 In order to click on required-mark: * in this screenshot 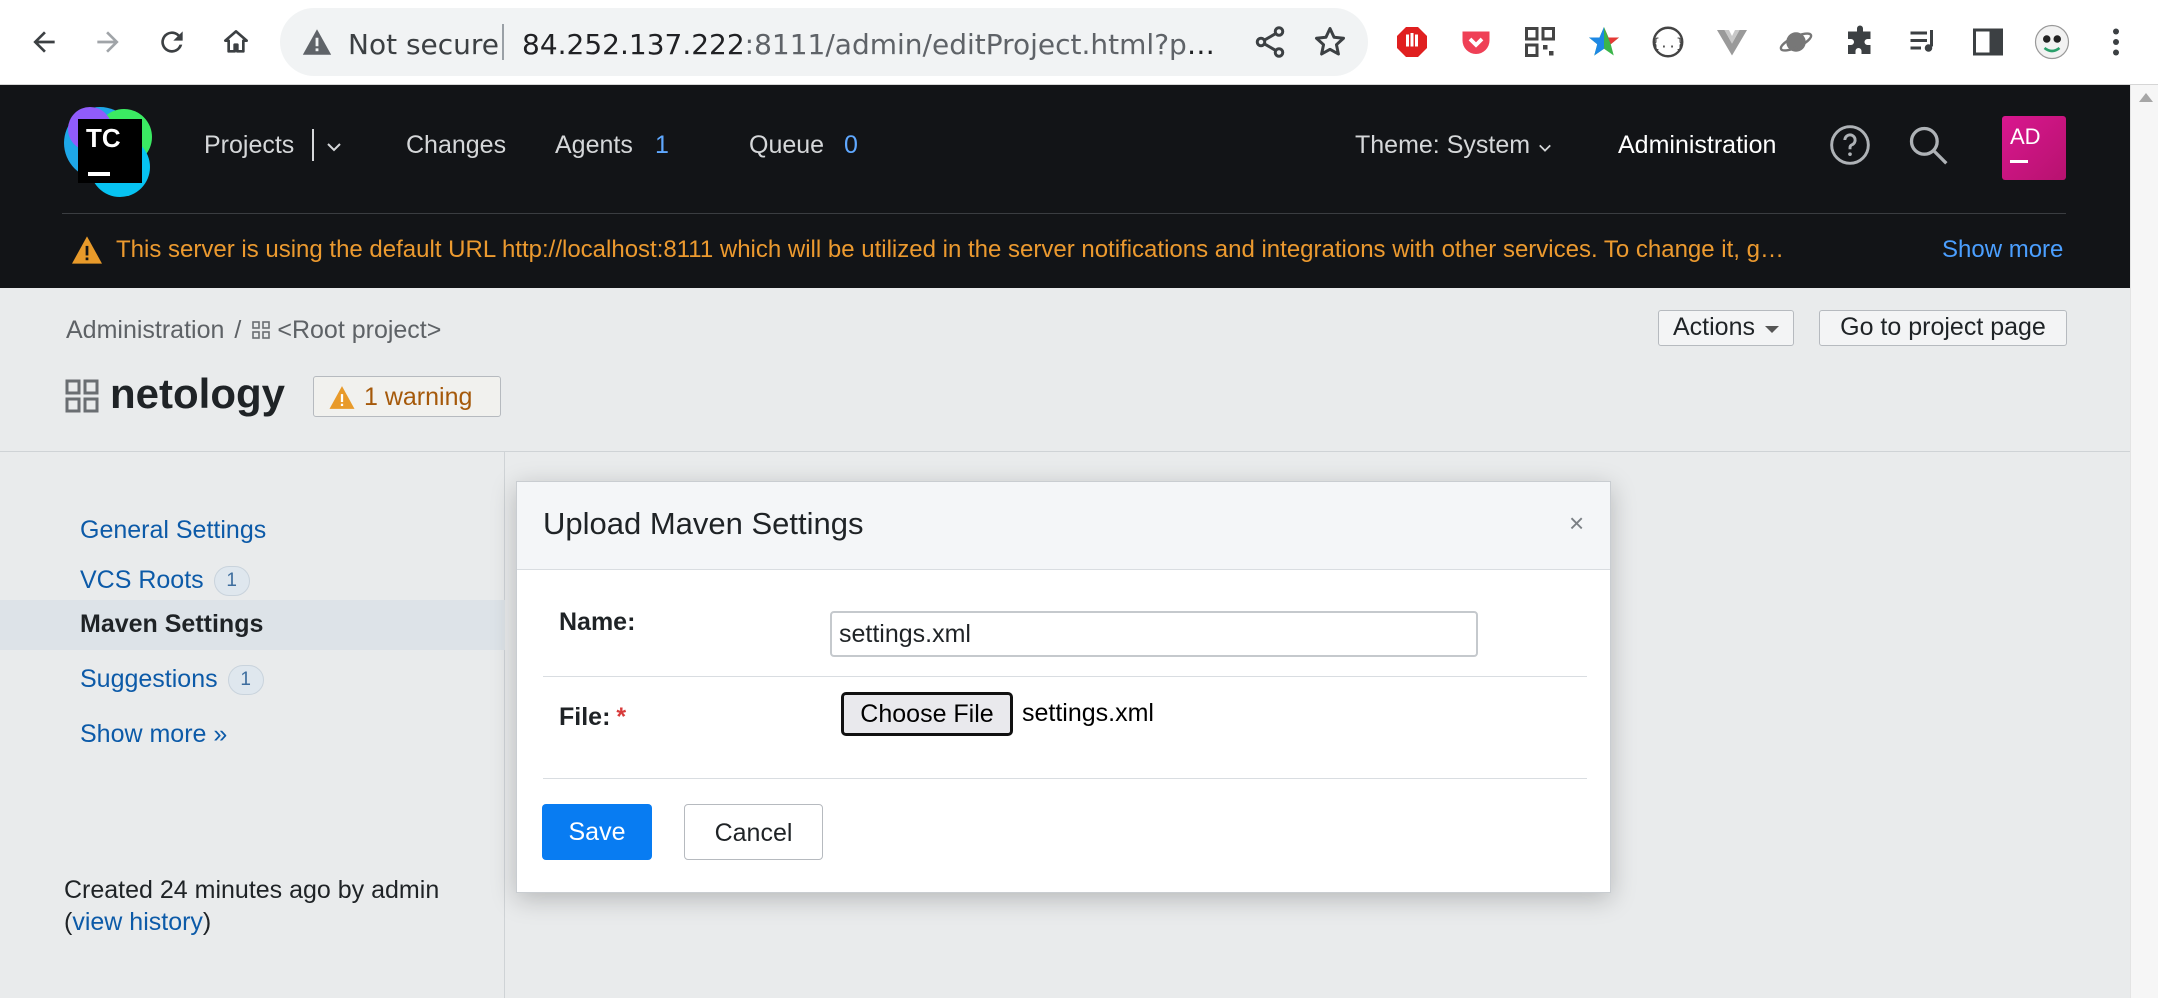, I will do `click(621, 717)`.